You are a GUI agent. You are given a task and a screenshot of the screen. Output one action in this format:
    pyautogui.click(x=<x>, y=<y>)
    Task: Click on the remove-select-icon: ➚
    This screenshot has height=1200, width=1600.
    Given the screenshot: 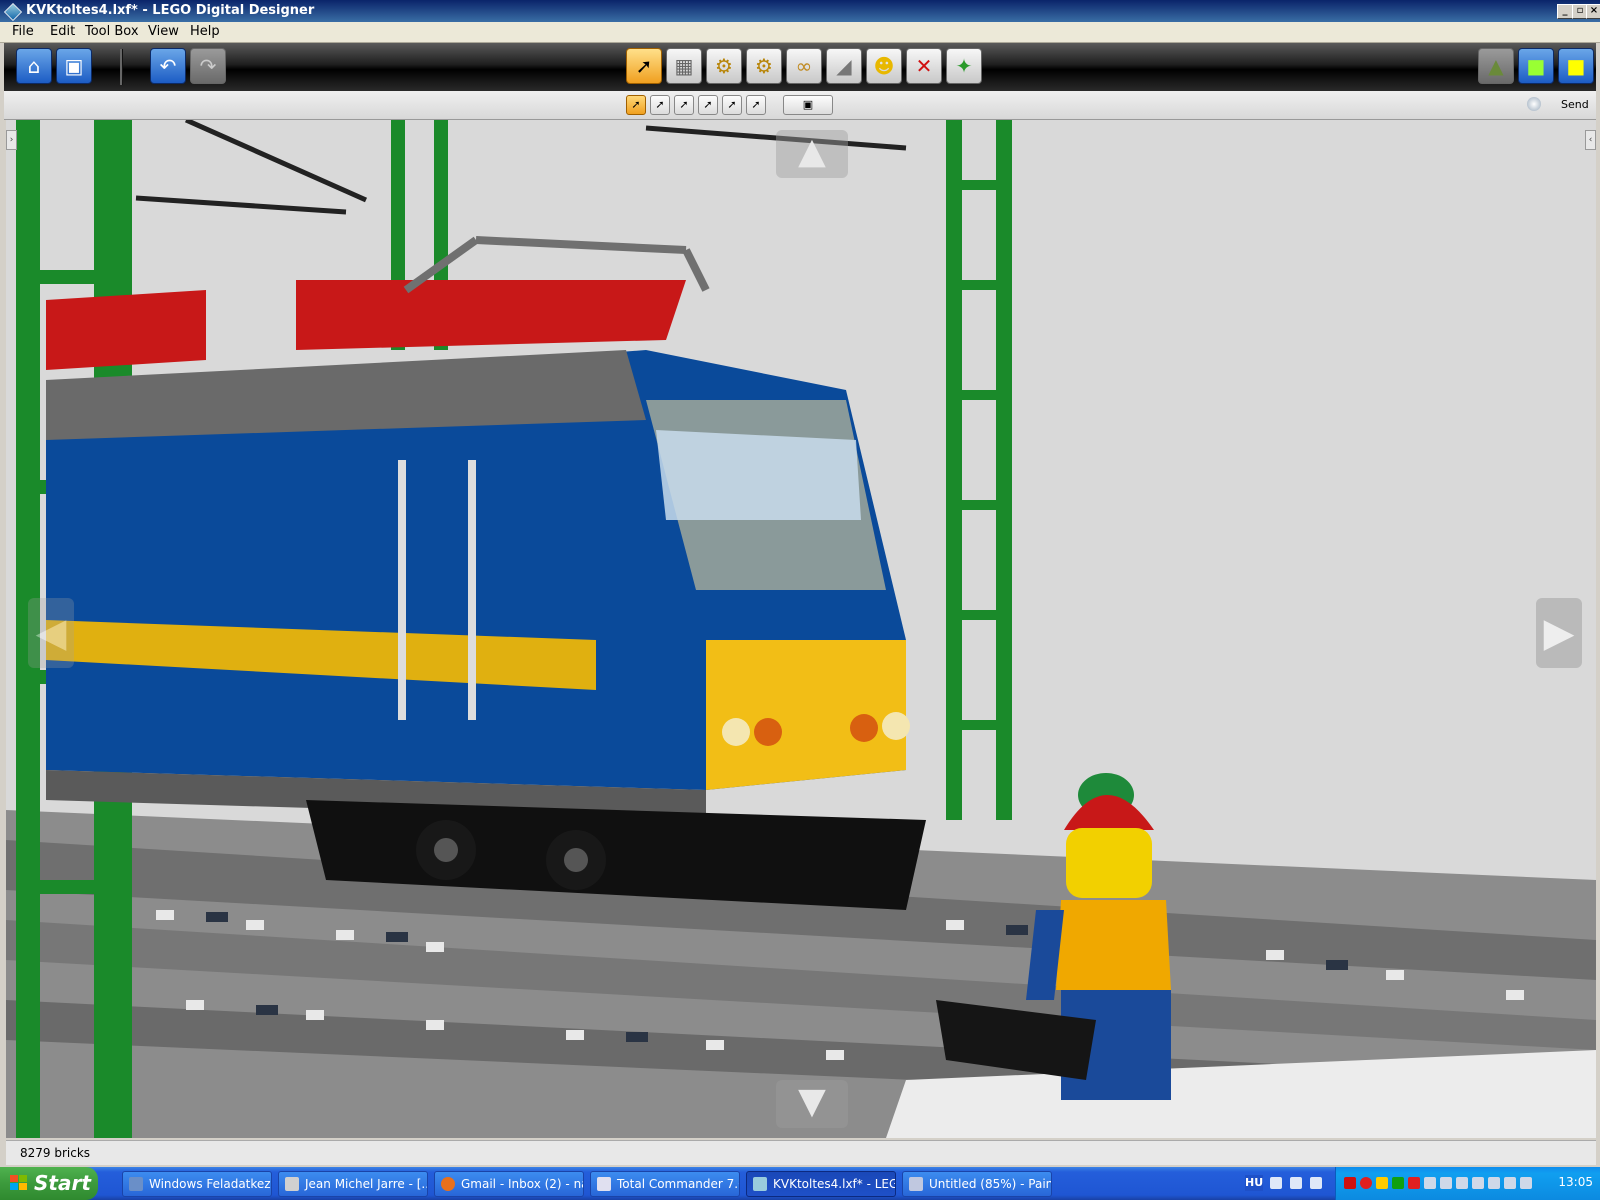 What is the action you would take?
    pyautogui.click(x=684, y=104)
    